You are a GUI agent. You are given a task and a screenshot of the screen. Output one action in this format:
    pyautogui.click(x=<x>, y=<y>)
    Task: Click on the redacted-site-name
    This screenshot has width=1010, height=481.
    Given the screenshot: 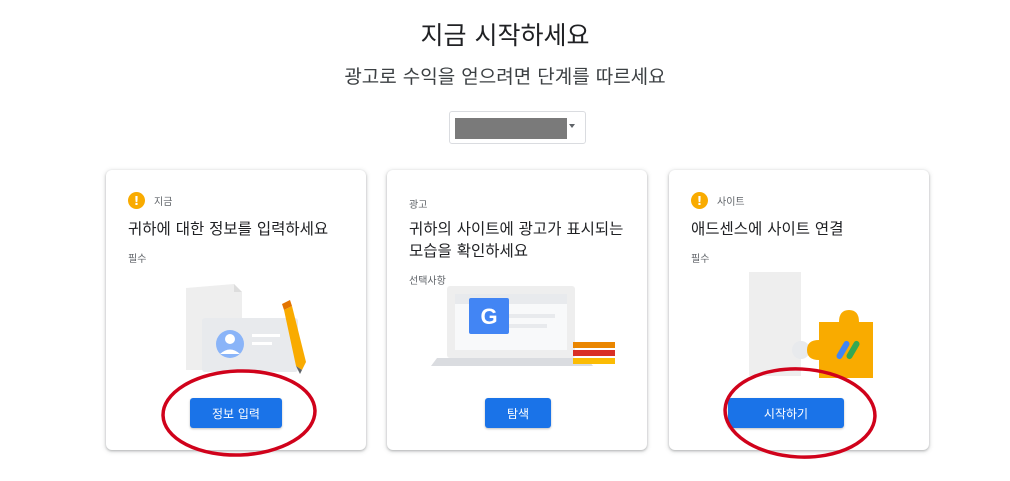 What is the action you would take?
    pyautogui.click(x=511, y=128)
    